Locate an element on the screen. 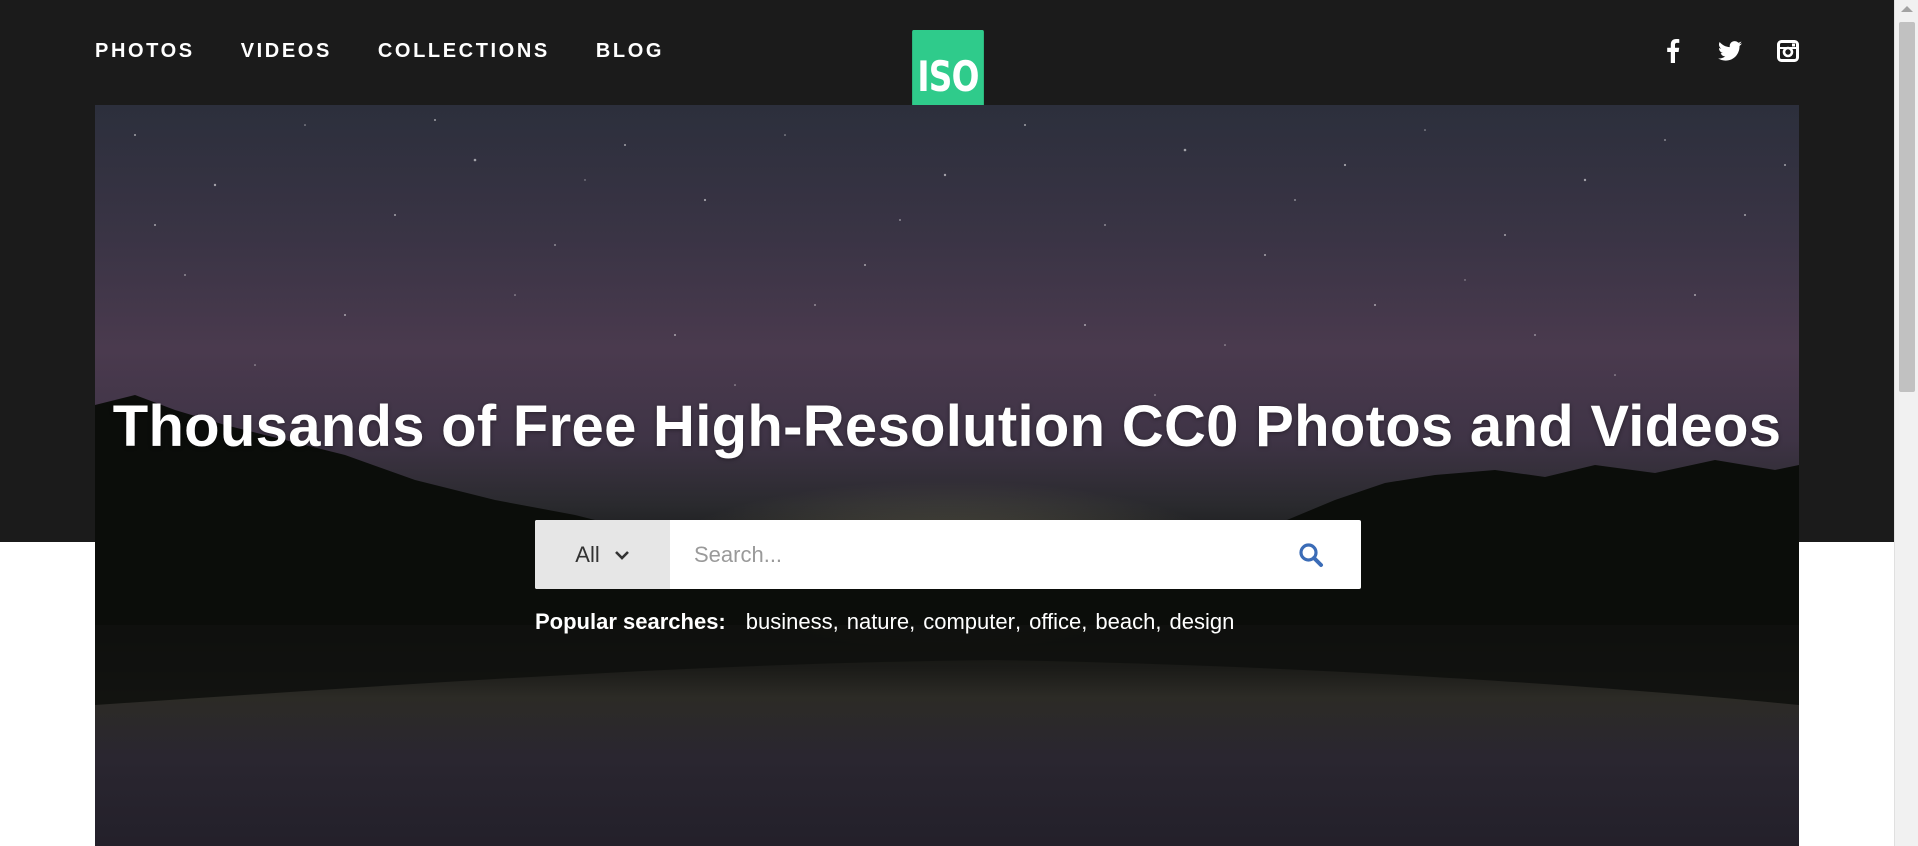  search-icon is located at coordinates (1311, 554).